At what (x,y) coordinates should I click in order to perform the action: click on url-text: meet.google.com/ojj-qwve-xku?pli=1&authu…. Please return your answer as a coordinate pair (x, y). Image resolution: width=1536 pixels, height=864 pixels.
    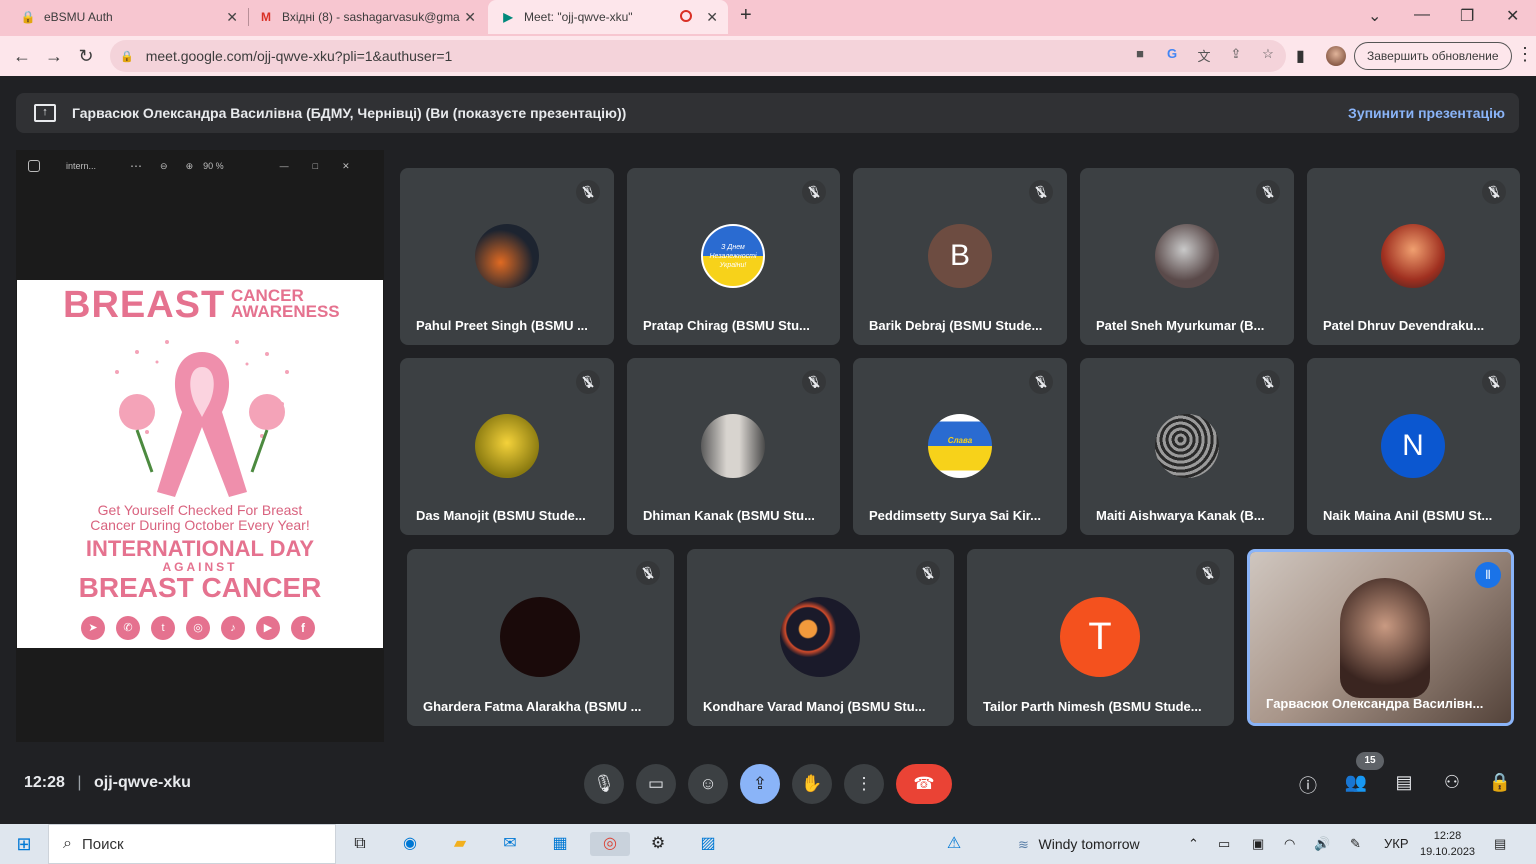
    Looking at the image, I should click on (299, 56).